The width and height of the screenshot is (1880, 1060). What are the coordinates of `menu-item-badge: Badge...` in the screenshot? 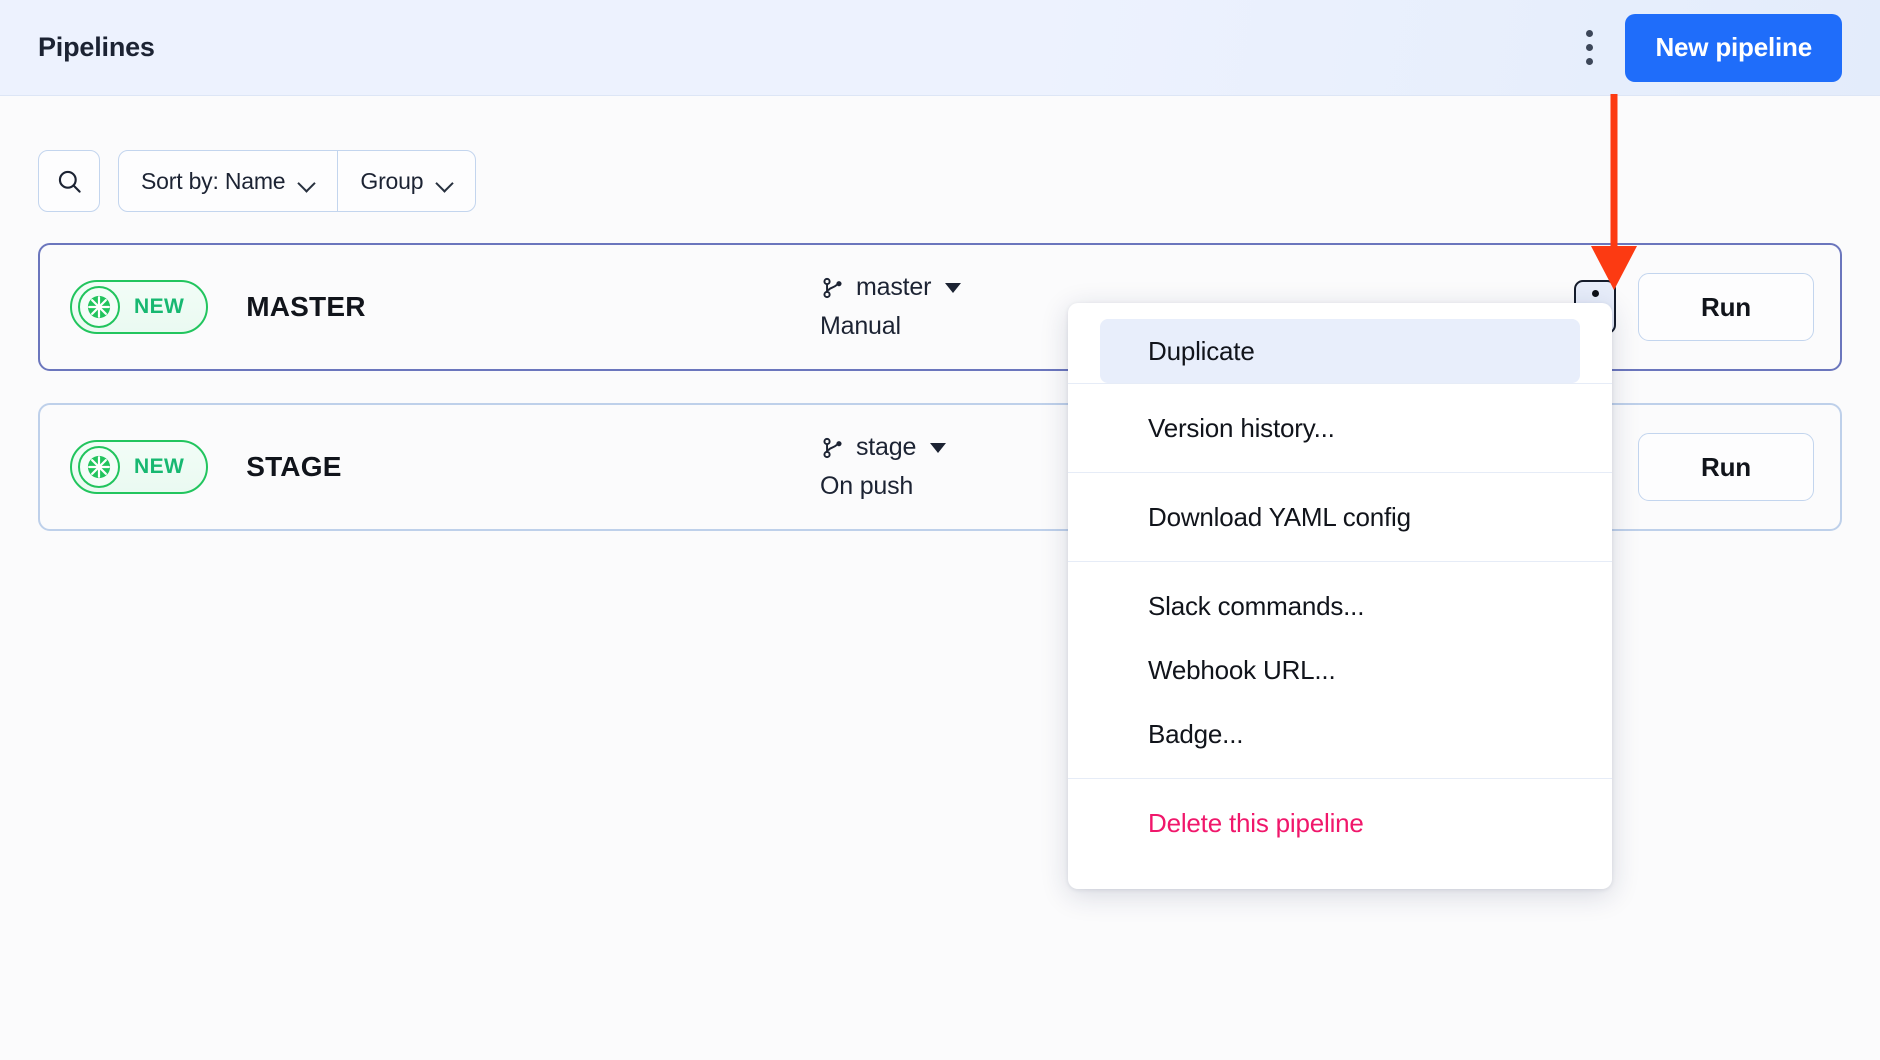 It's located at (1340, 734).